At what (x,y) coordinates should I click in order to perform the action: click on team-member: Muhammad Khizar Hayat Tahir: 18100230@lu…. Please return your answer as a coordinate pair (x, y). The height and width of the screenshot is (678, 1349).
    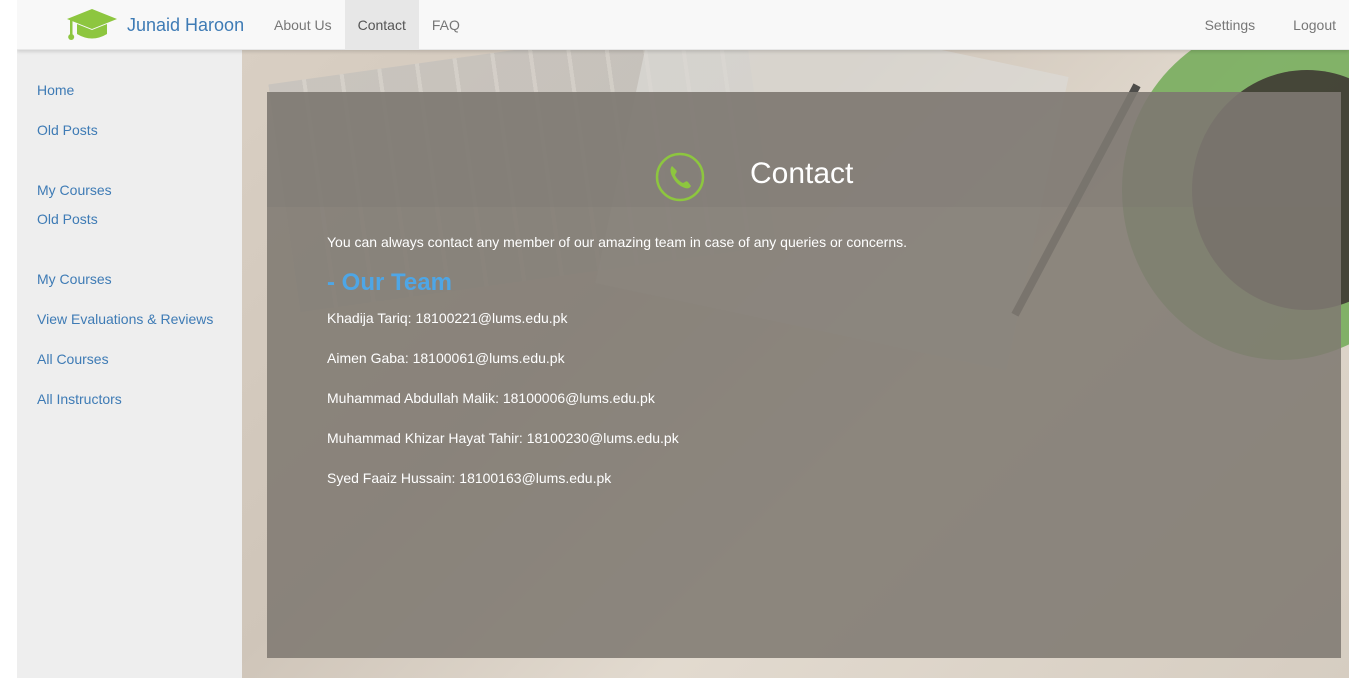
    Looking at the image, I should click on (503, 438).